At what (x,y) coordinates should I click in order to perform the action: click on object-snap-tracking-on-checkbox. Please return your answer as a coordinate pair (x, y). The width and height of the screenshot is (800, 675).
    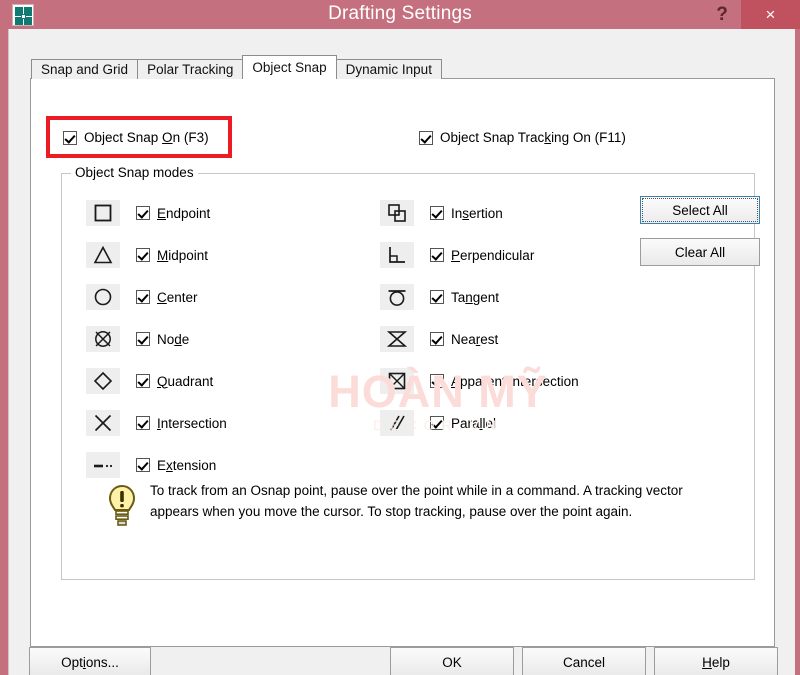
    Looking at the image, I should click on (426, 137).